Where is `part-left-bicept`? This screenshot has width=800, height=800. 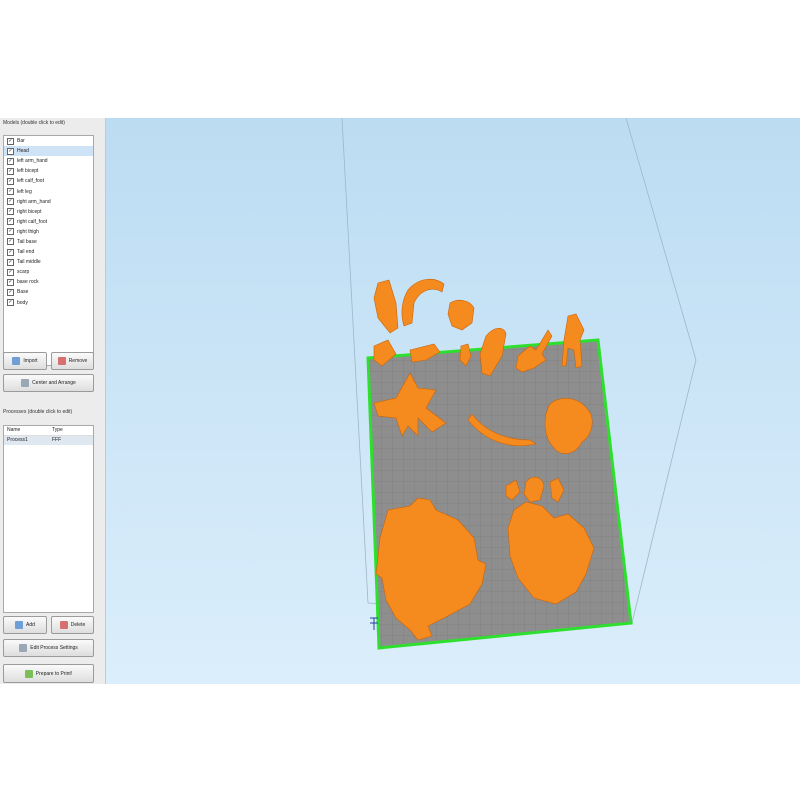
part-left-bicept is located at coordinates (423, 302).